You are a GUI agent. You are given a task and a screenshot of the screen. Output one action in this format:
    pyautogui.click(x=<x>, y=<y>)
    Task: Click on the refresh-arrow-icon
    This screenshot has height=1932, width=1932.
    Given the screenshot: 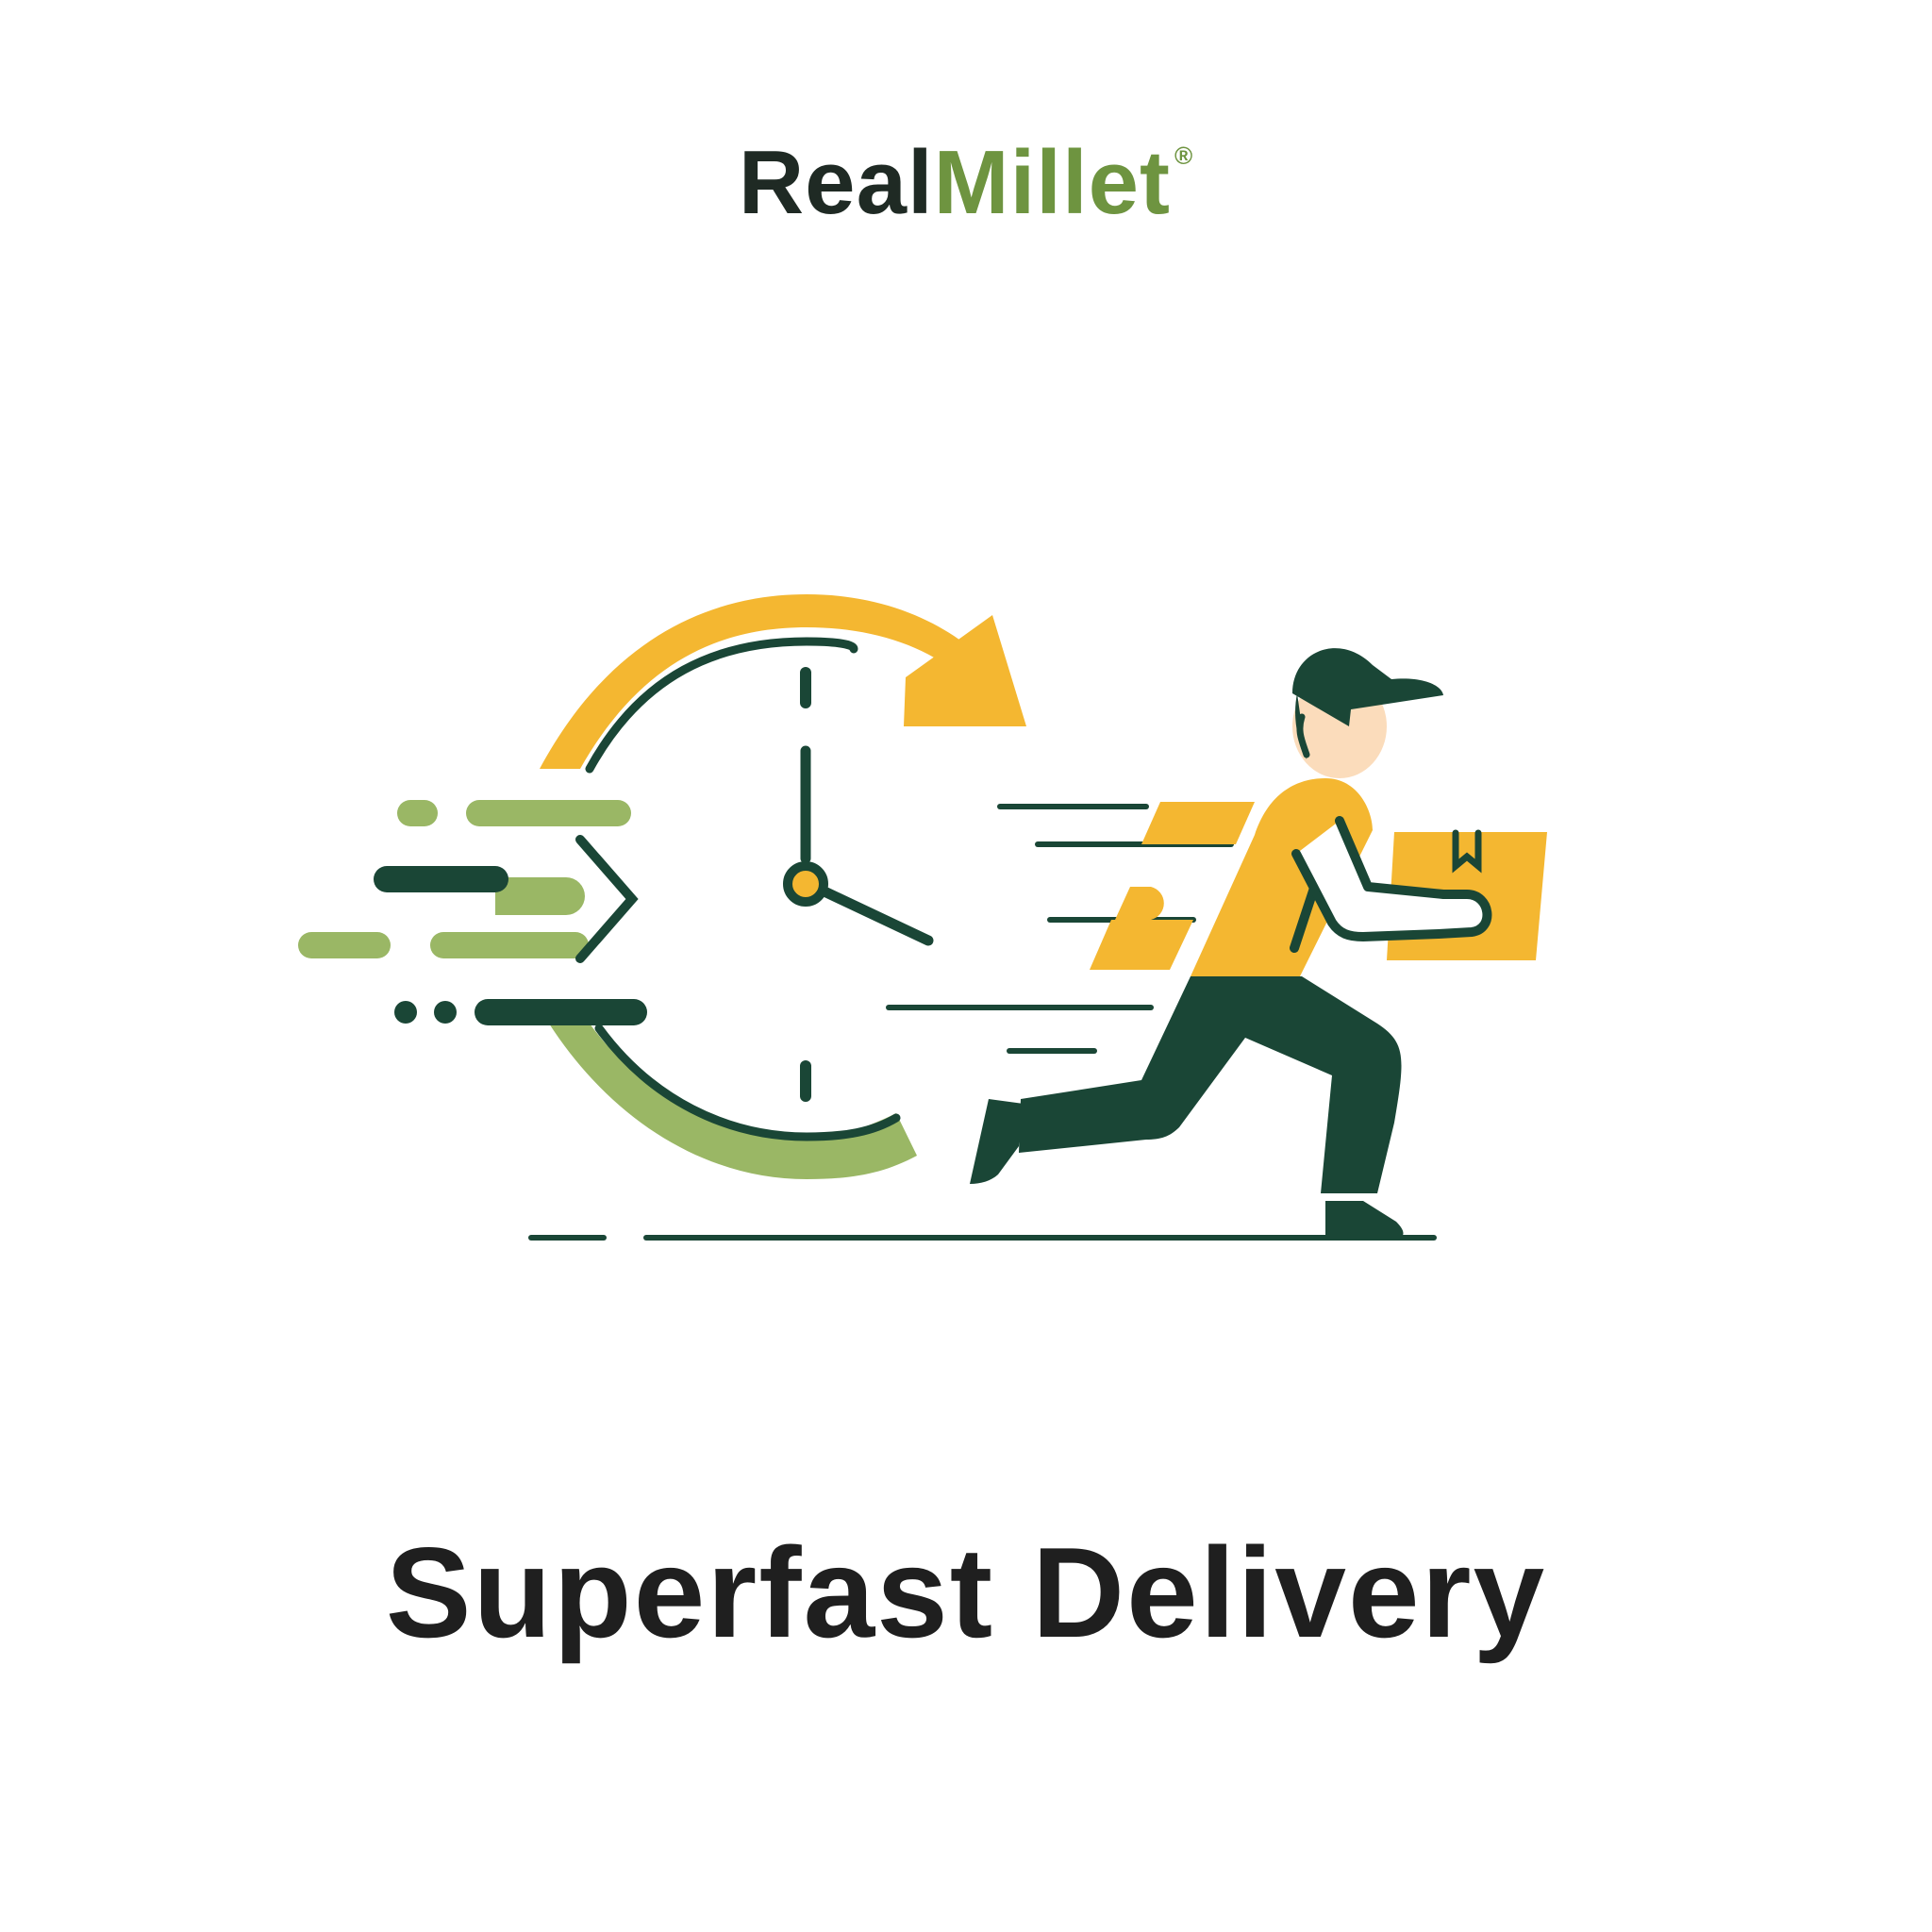 What is the action you would take?
    pyautogui.click(x=783, y=887)
    